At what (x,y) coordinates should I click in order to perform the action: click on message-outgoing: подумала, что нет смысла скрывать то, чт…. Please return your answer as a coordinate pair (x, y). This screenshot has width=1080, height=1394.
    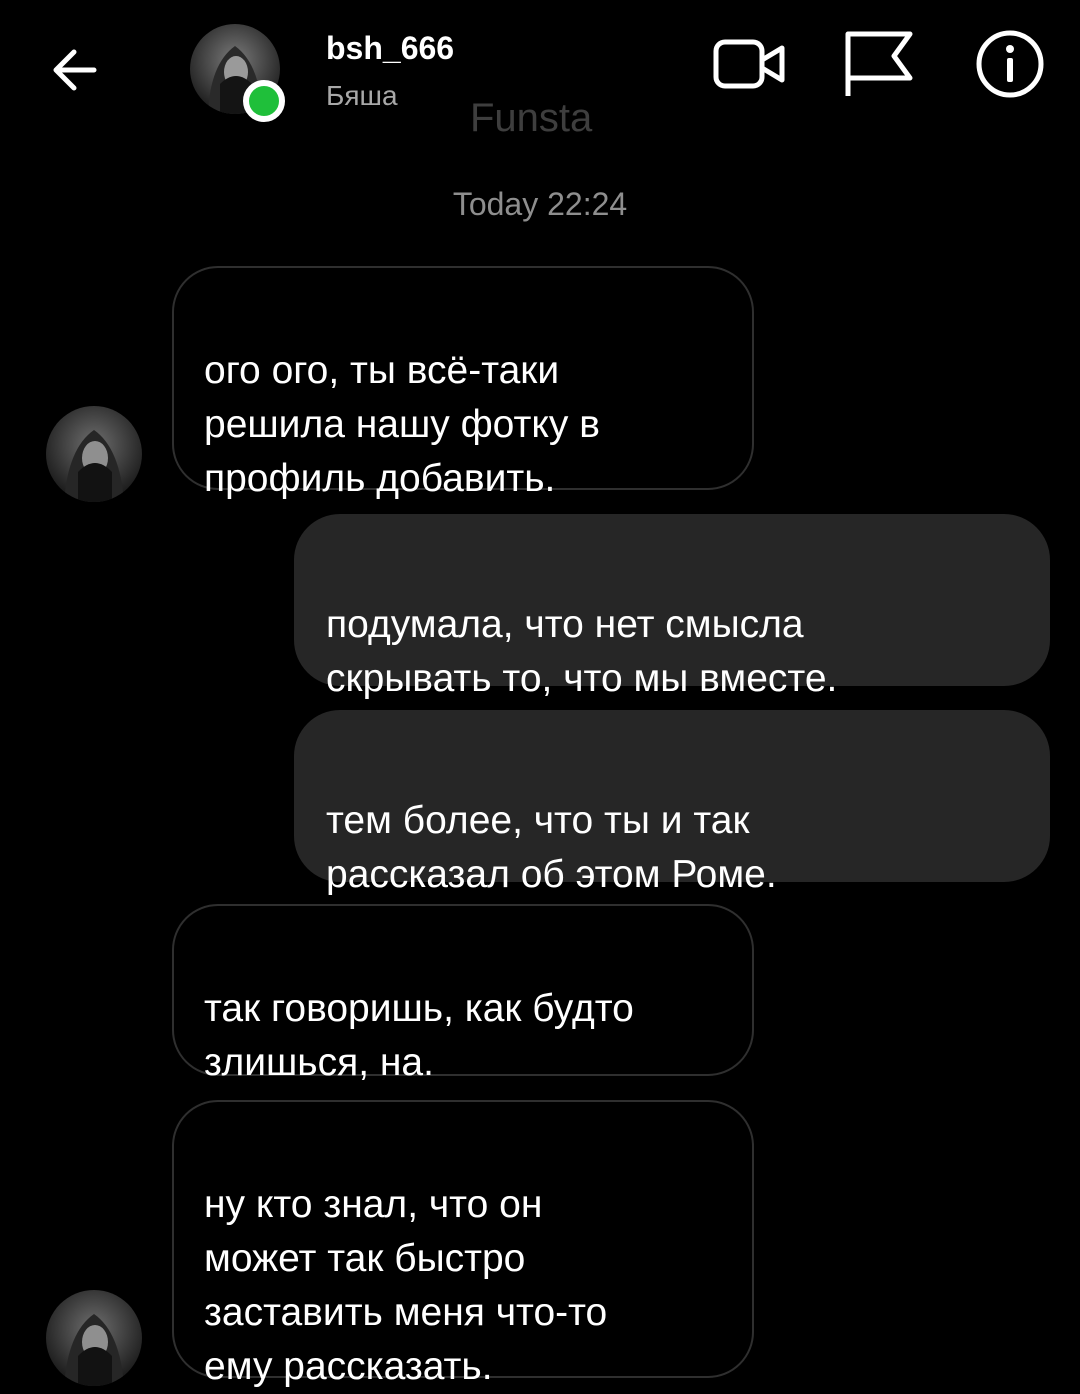
    Looking at the image, I should click on (672, 607).